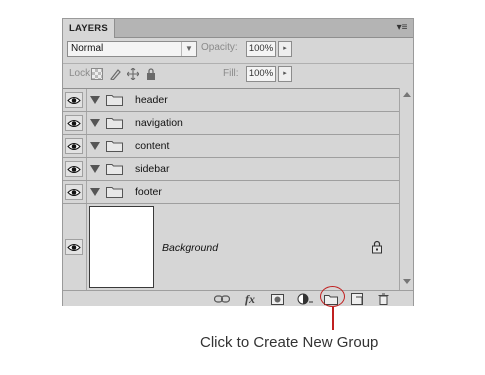 The width and height of the screenshot is (485, 375). What do you see at coordinates (188, 49) in the screenshot?
I see `chevron-down-icon: ▼` at bounding box center [188, 49].